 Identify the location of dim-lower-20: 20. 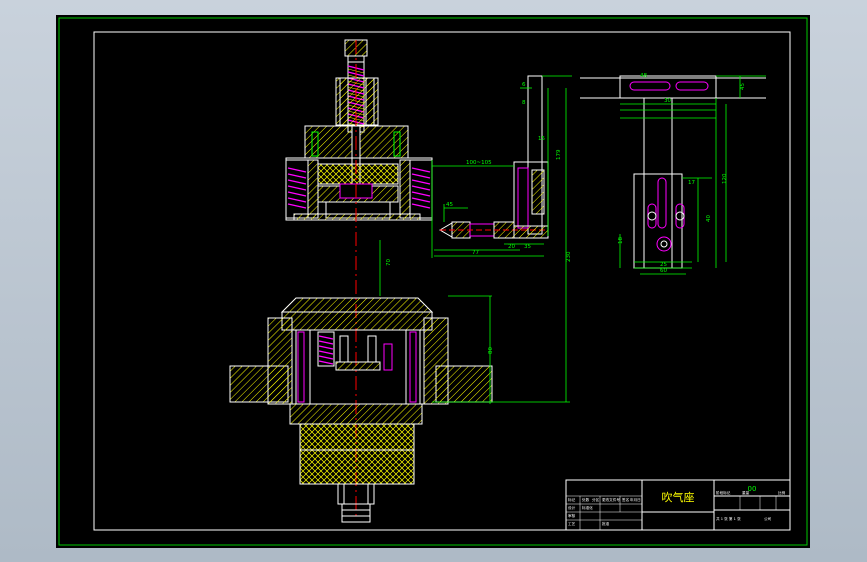
(511, 247).